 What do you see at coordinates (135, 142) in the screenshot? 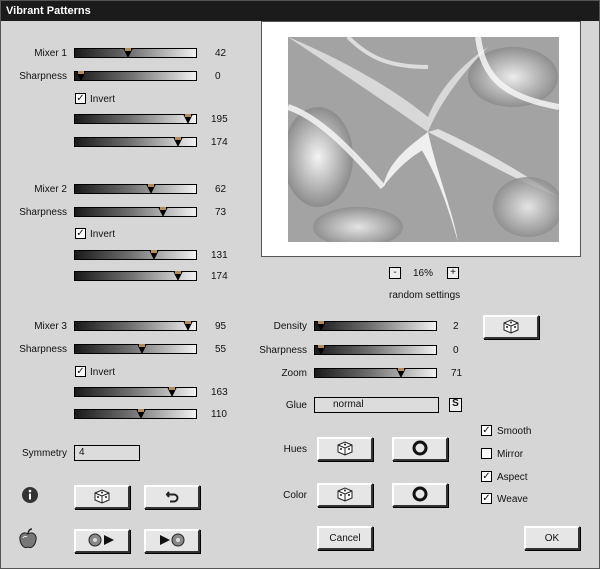
I see `group1-slider-b` at bounding box center [135, 142].